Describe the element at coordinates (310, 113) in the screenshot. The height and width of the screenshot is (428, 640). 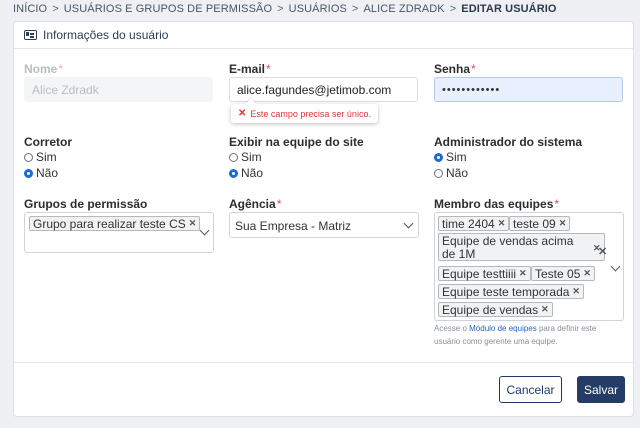
I see `email-error-text: Este campo precisa ser único.` at that location.